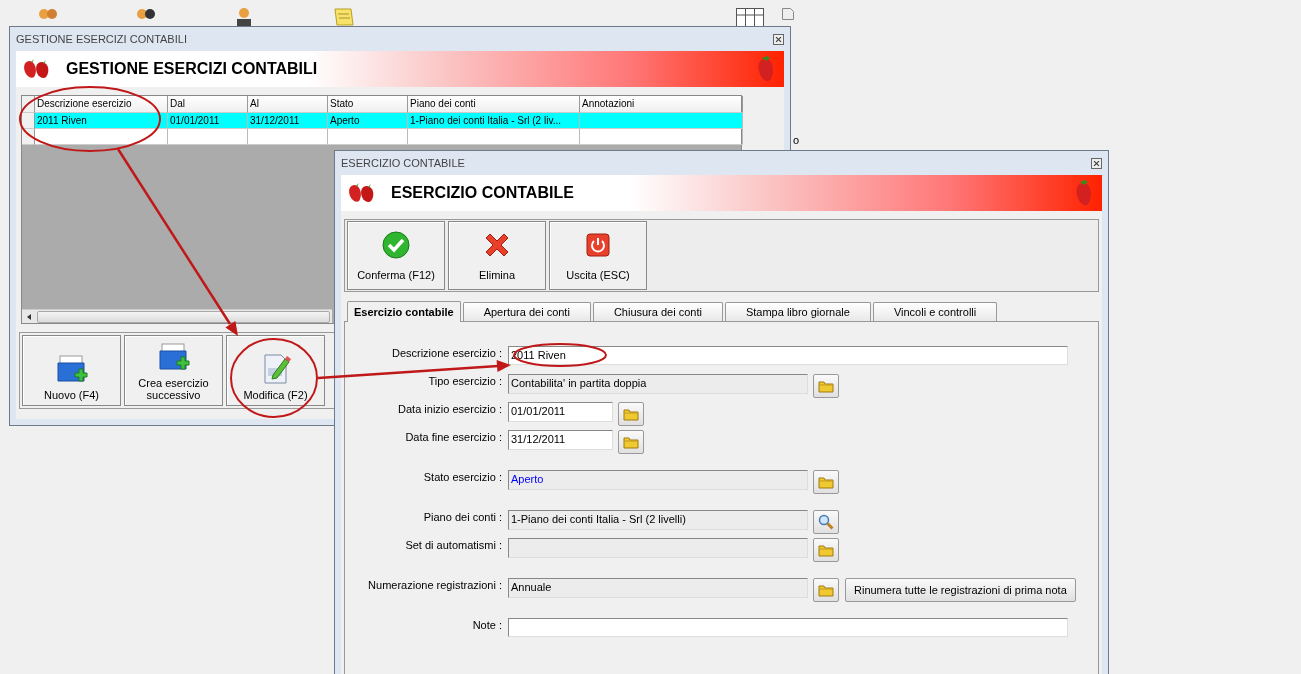 This screenshot has height=674, width=1301. Describe the element at coordinates (244, 17) in the screenshot. I see `person-icon` at that location.